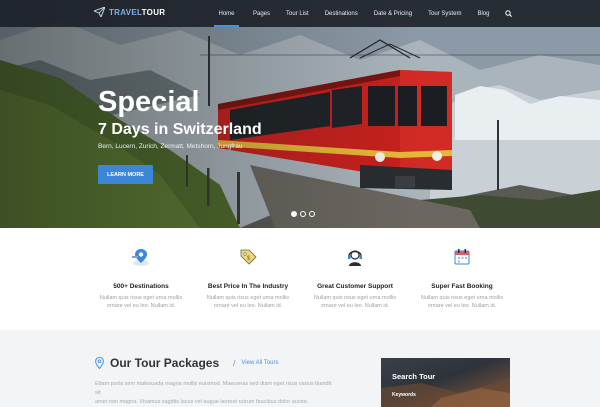  I want to click on nav-item-date-pricing: Date & Pricing, so click(393, 13).